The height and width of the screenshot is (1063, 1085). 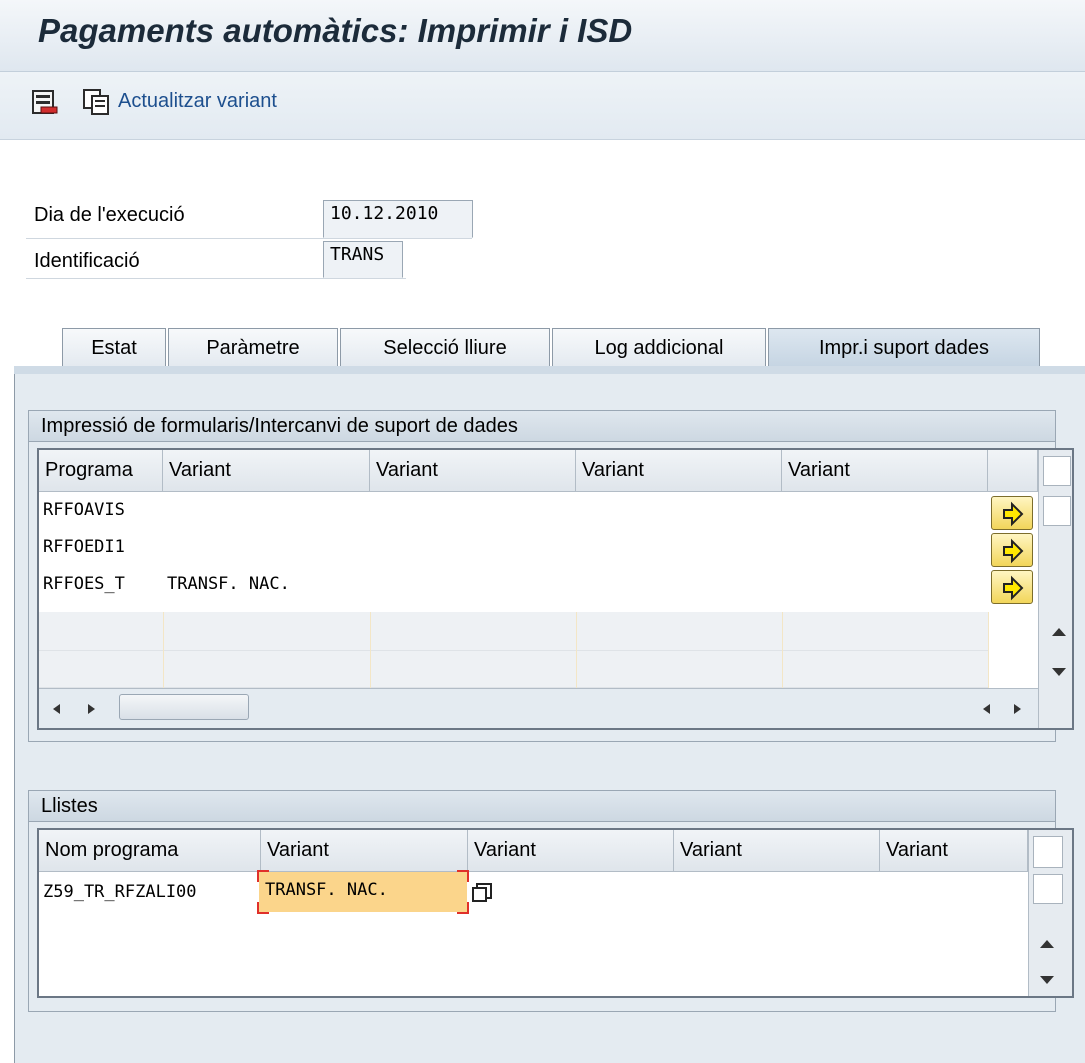 I want to click on horizontal-scroll-thumb, so click(x=184, y=707).